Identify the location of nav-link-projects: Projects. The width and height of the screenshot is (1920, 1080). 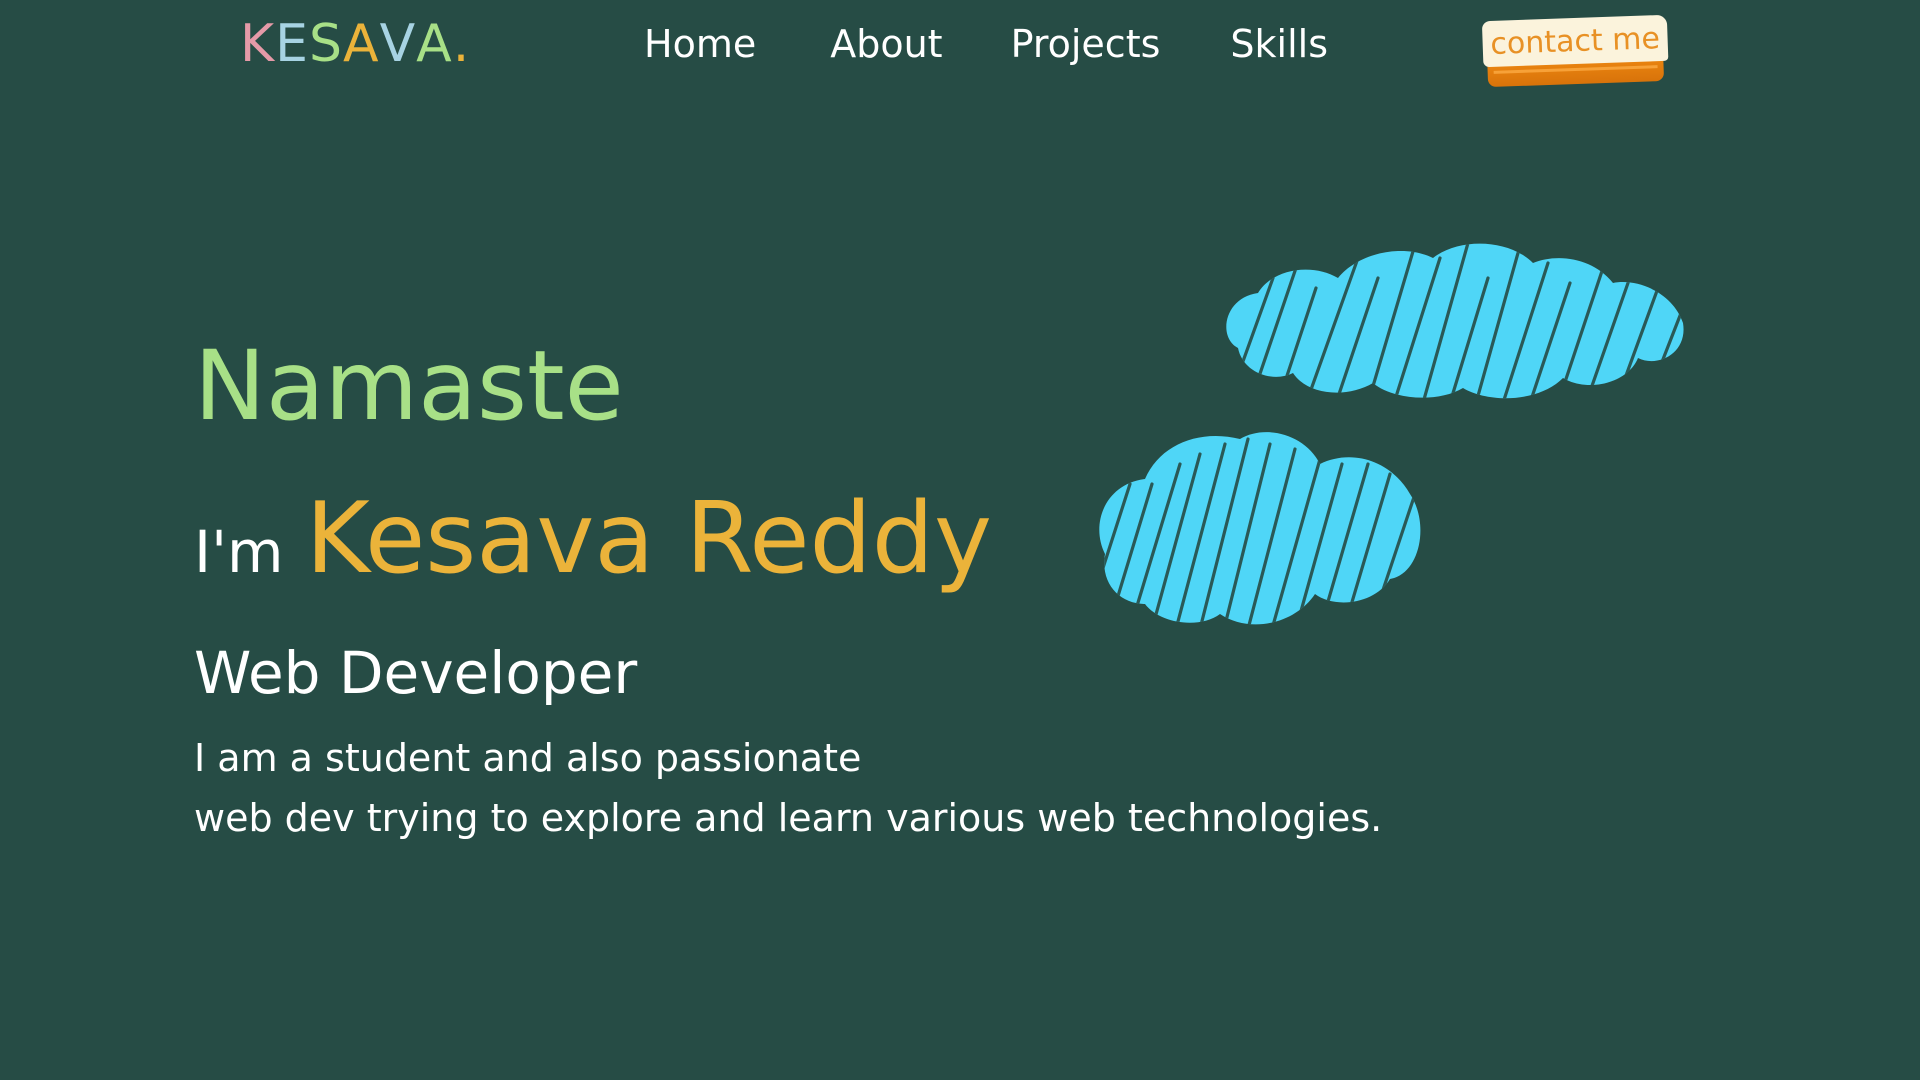
(1086, 44).